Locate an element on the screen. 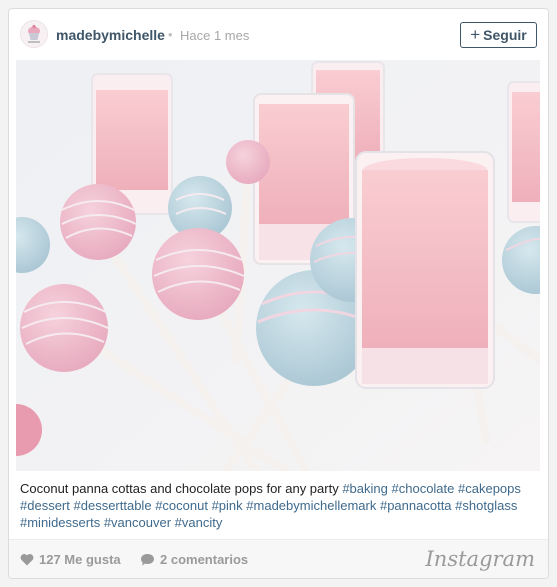 This screenshot has width=557, height=587. heart-icon is located at coordinates (27, 560).